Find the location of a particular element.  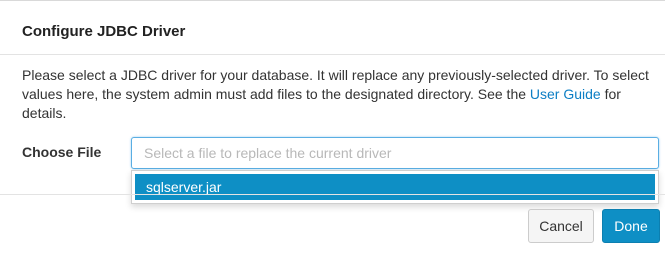

user-guide-link: User Guide is located at coordinates (565, 94).